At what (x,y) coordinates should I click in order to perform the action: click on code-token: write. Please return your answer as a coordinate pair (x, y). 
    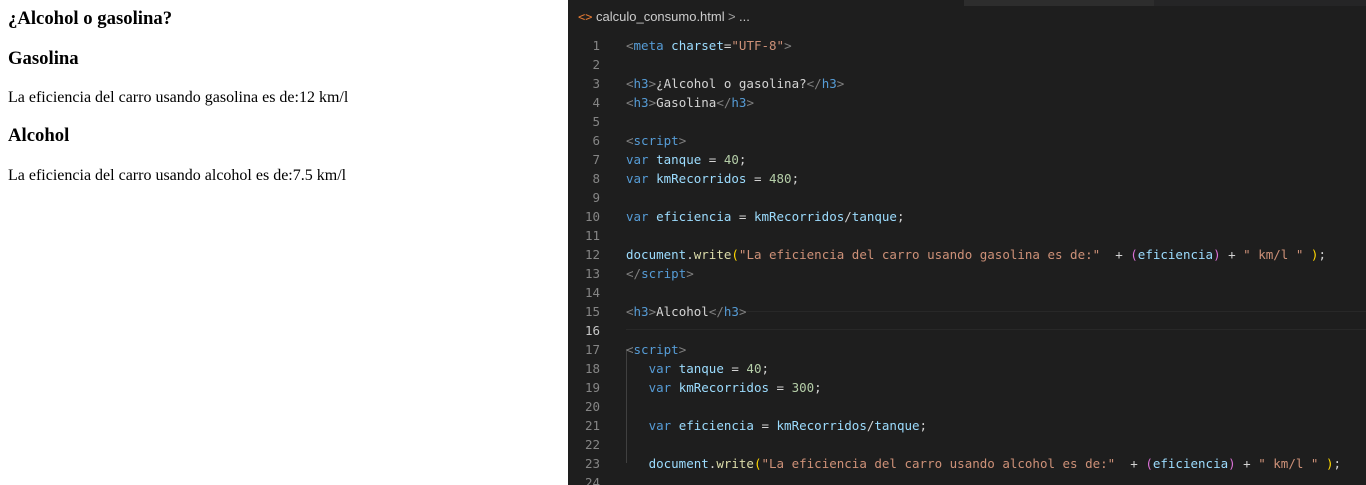
    Looking at the image, I should click on (712, 254).